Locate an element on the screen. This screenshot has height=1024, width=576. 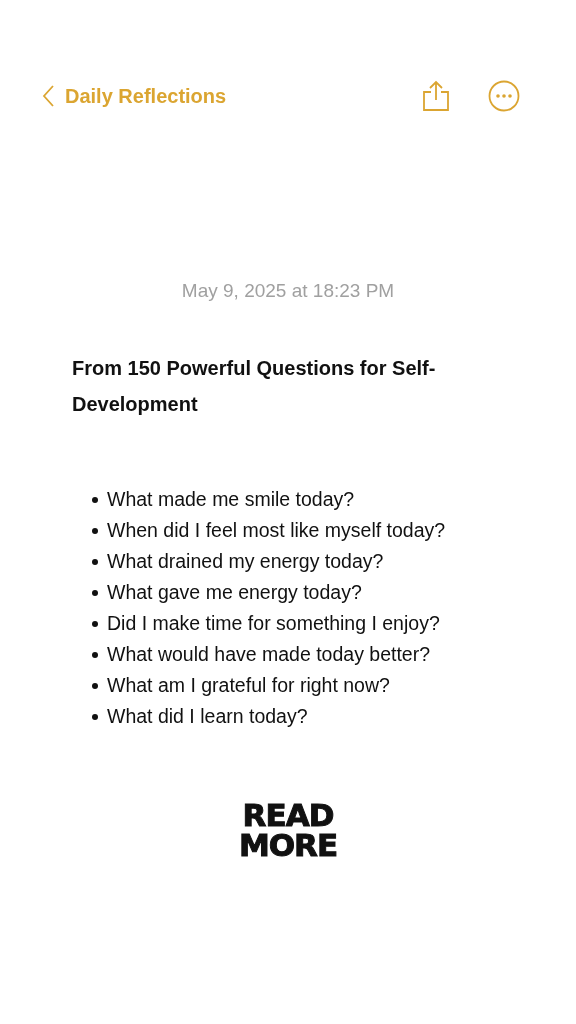
list-item: What made me smile today? is located at coordinates (231, 499).